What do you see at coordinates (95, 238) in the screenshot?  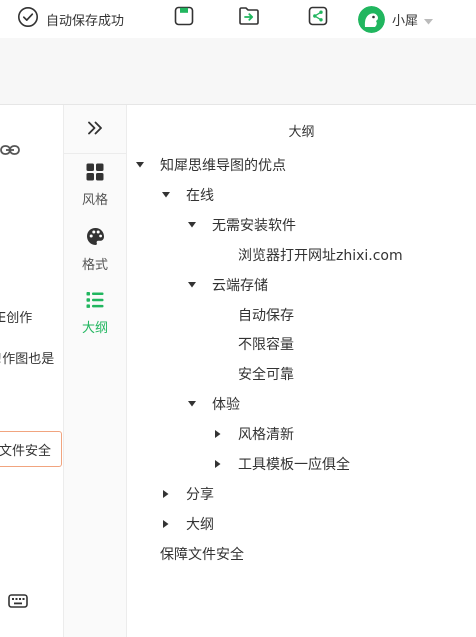 I see `palette-icon` at bounding box center [95, 238].